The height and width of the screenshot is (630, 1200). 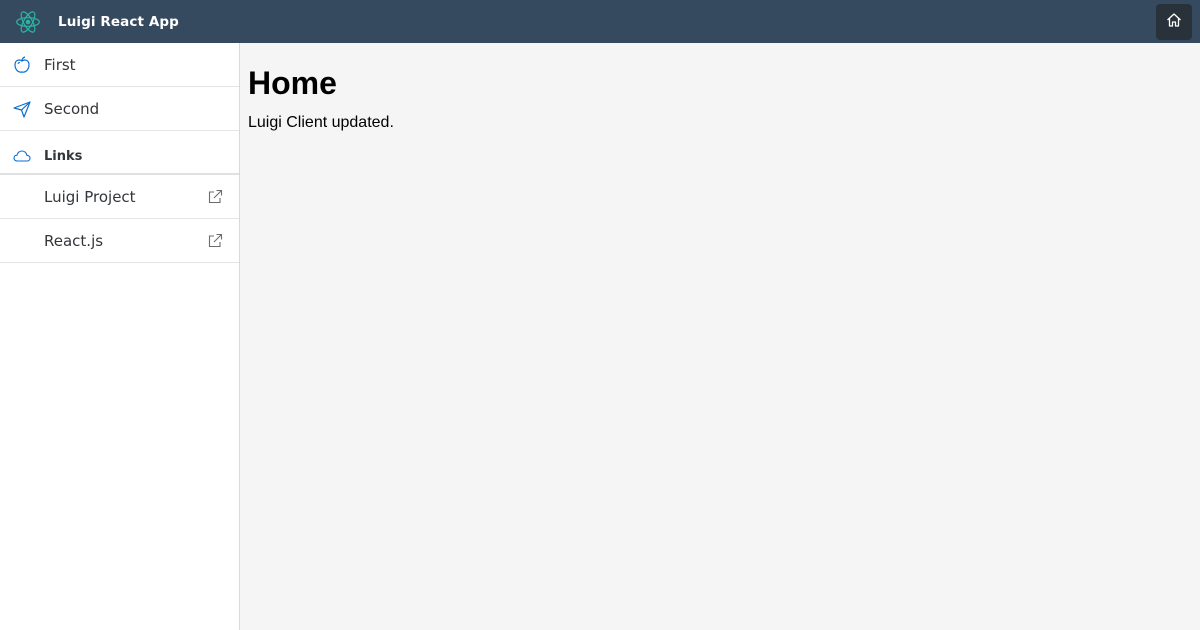 What do you see at coordinates (74, 240) in the screenshot?
I see `sidebar-item-label: React.js` at bounding box center [74, 240].